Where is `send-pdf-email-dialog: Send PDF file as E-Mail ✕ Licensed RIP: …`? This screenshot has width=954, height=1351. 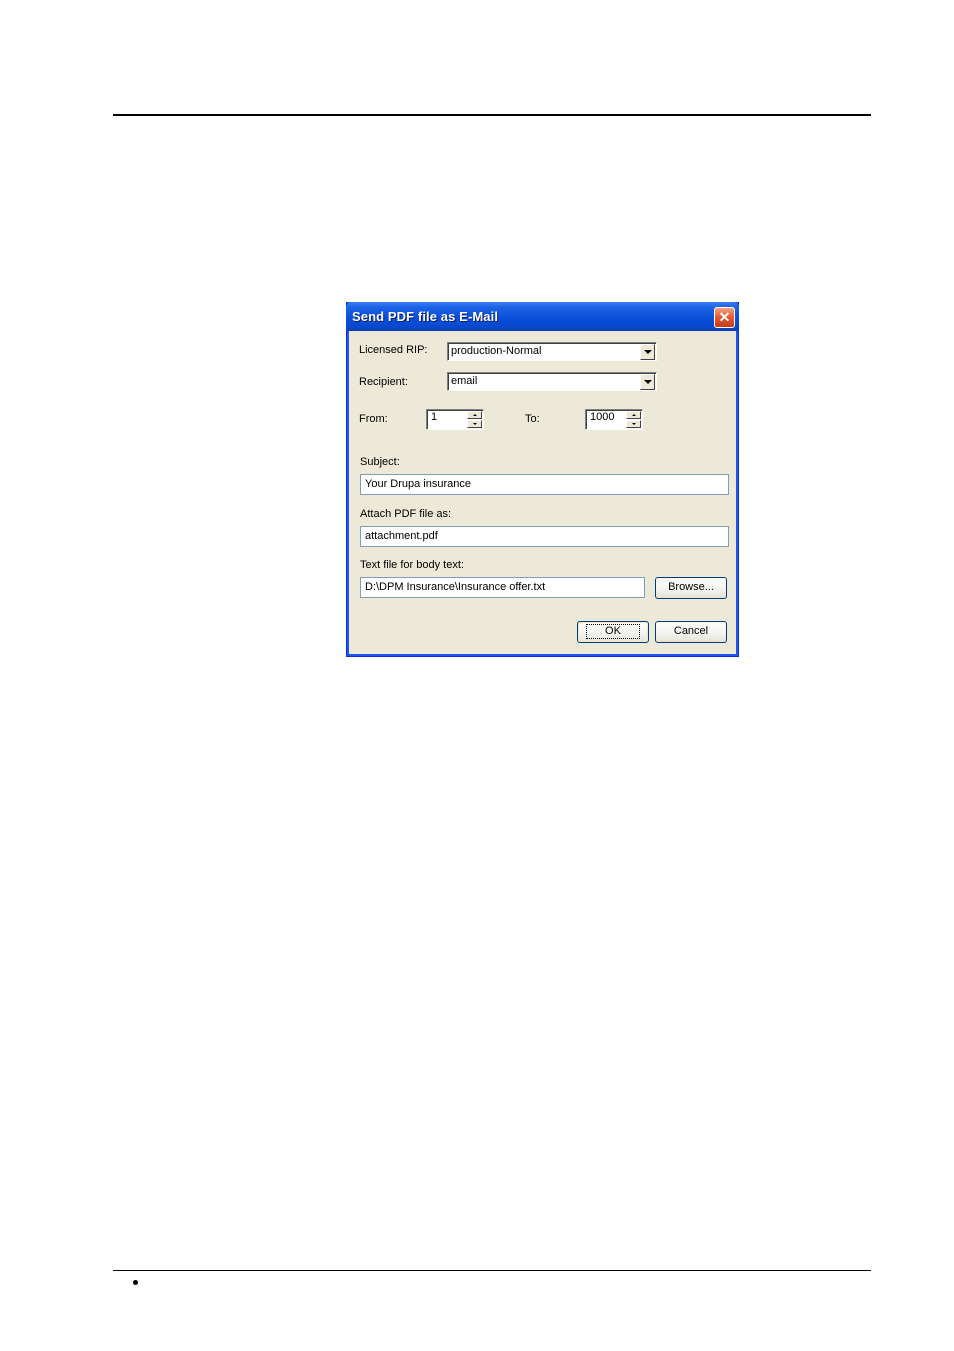 send-pdf-email-dialog: Send PDF file as E-Mail ✕ Licensed RIP: … is located at coordinates (542, 479).